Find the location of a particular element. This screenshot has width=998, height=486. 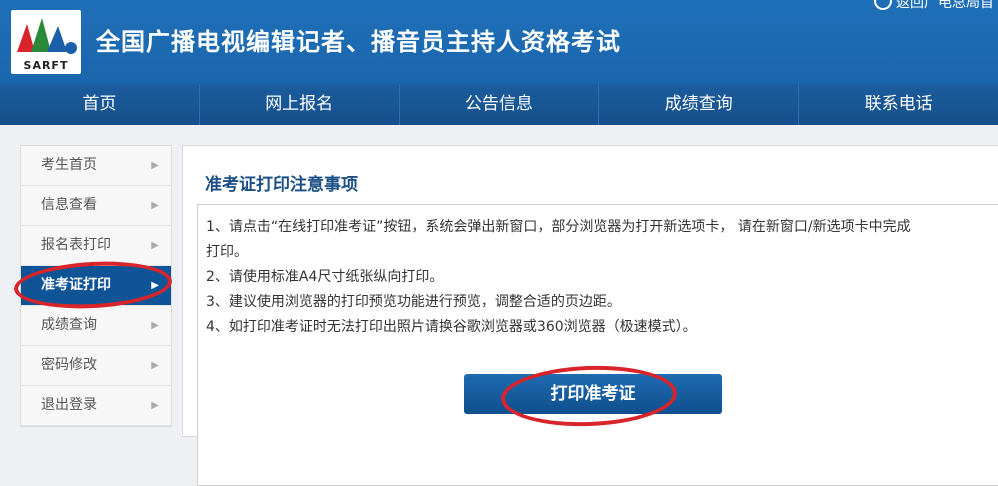

sidebar-item-label: 成绩查询 is located at coordinates (69, 325).